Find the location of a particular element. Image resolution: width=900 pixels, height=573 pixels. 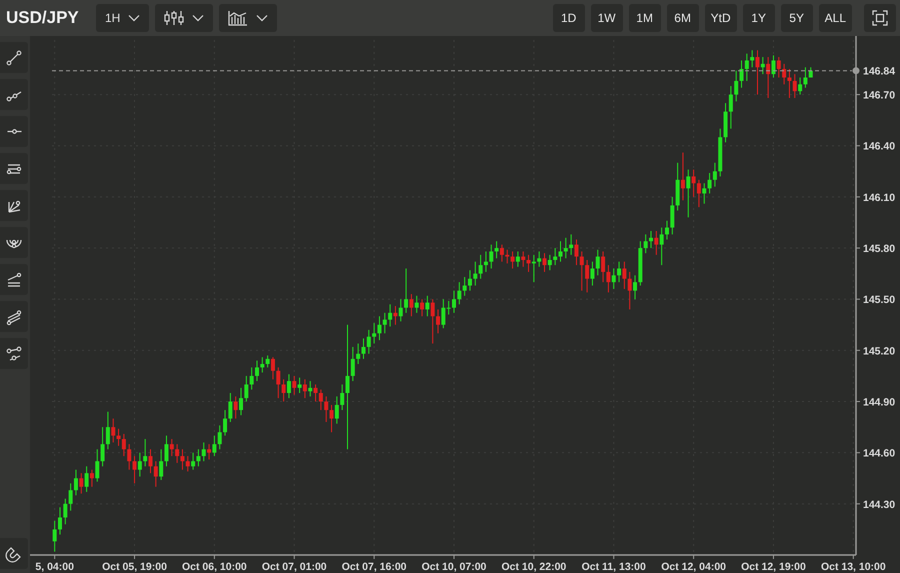

axis-label: Oct 12, 04:00 is located at coordinates (693, 567).